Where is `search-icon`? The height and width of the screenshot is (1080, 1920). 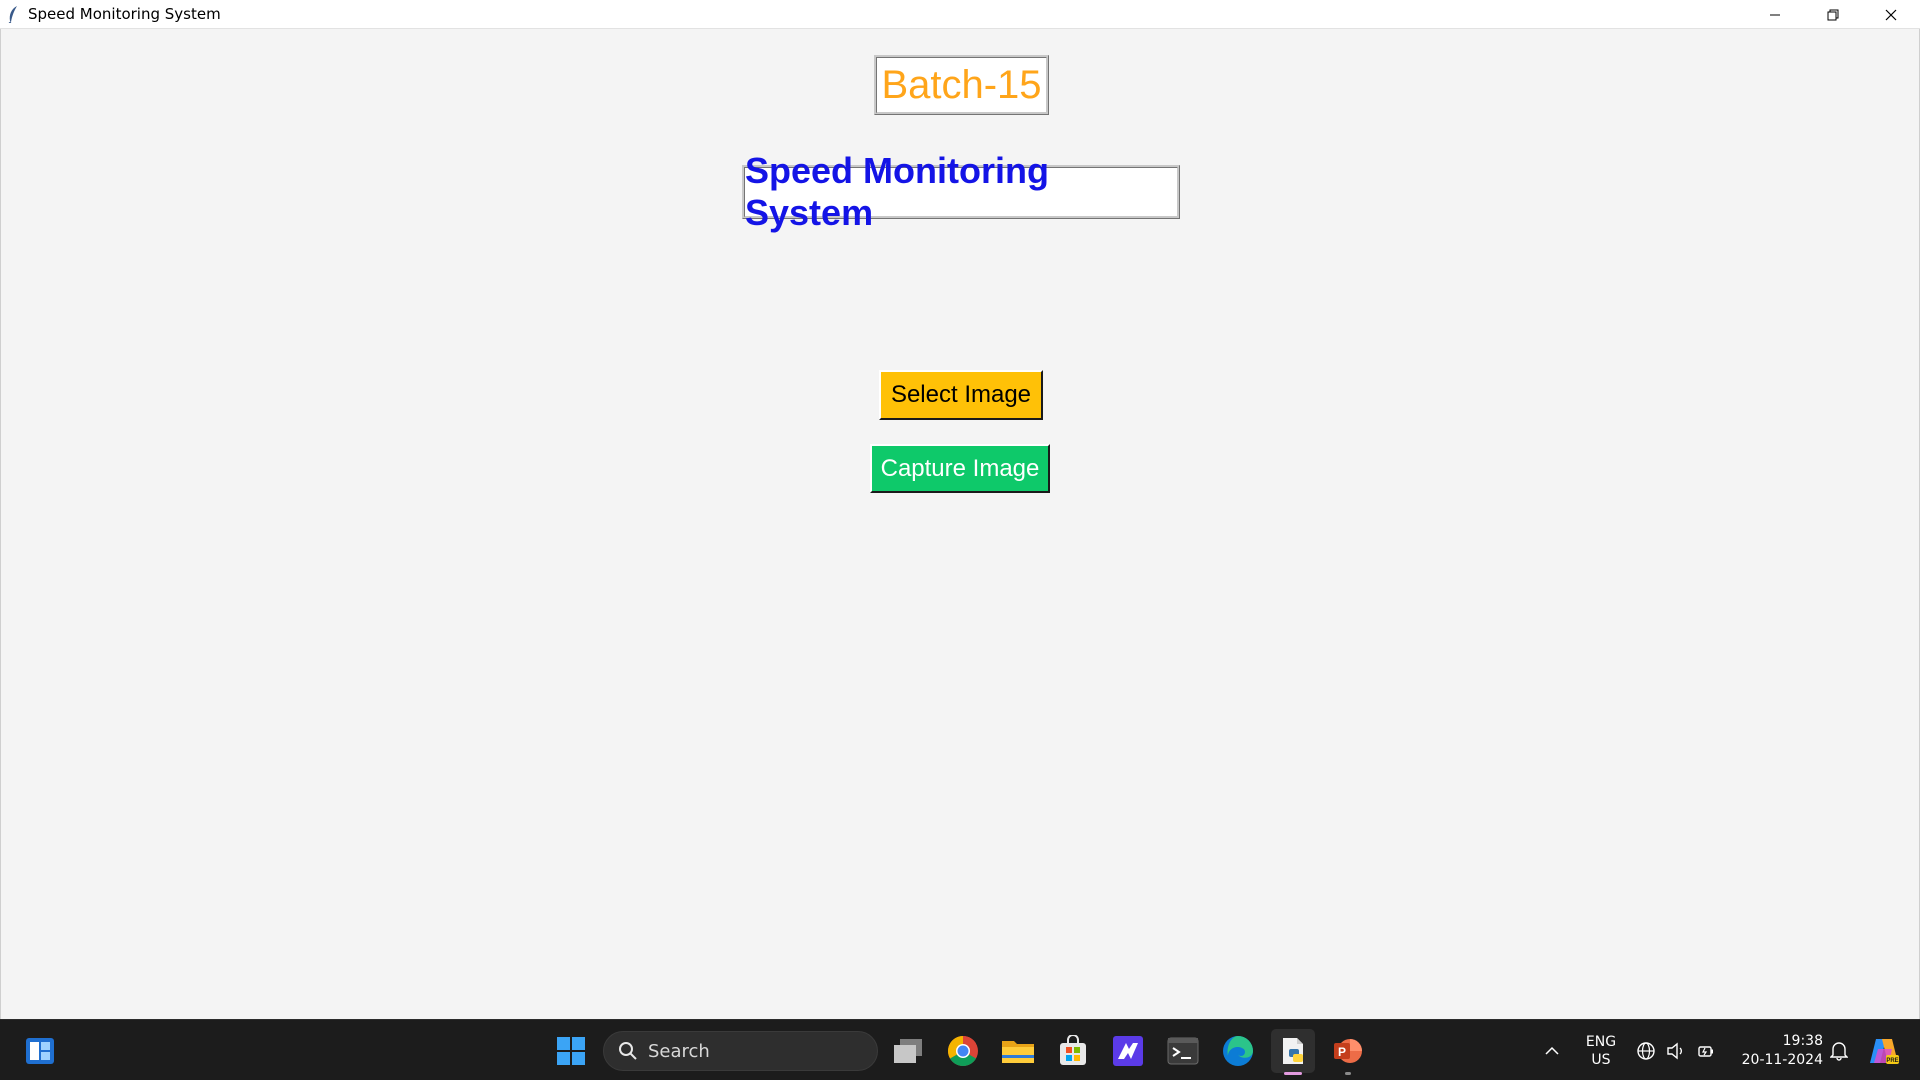
search-icon is located at coordinates (628, 1051).